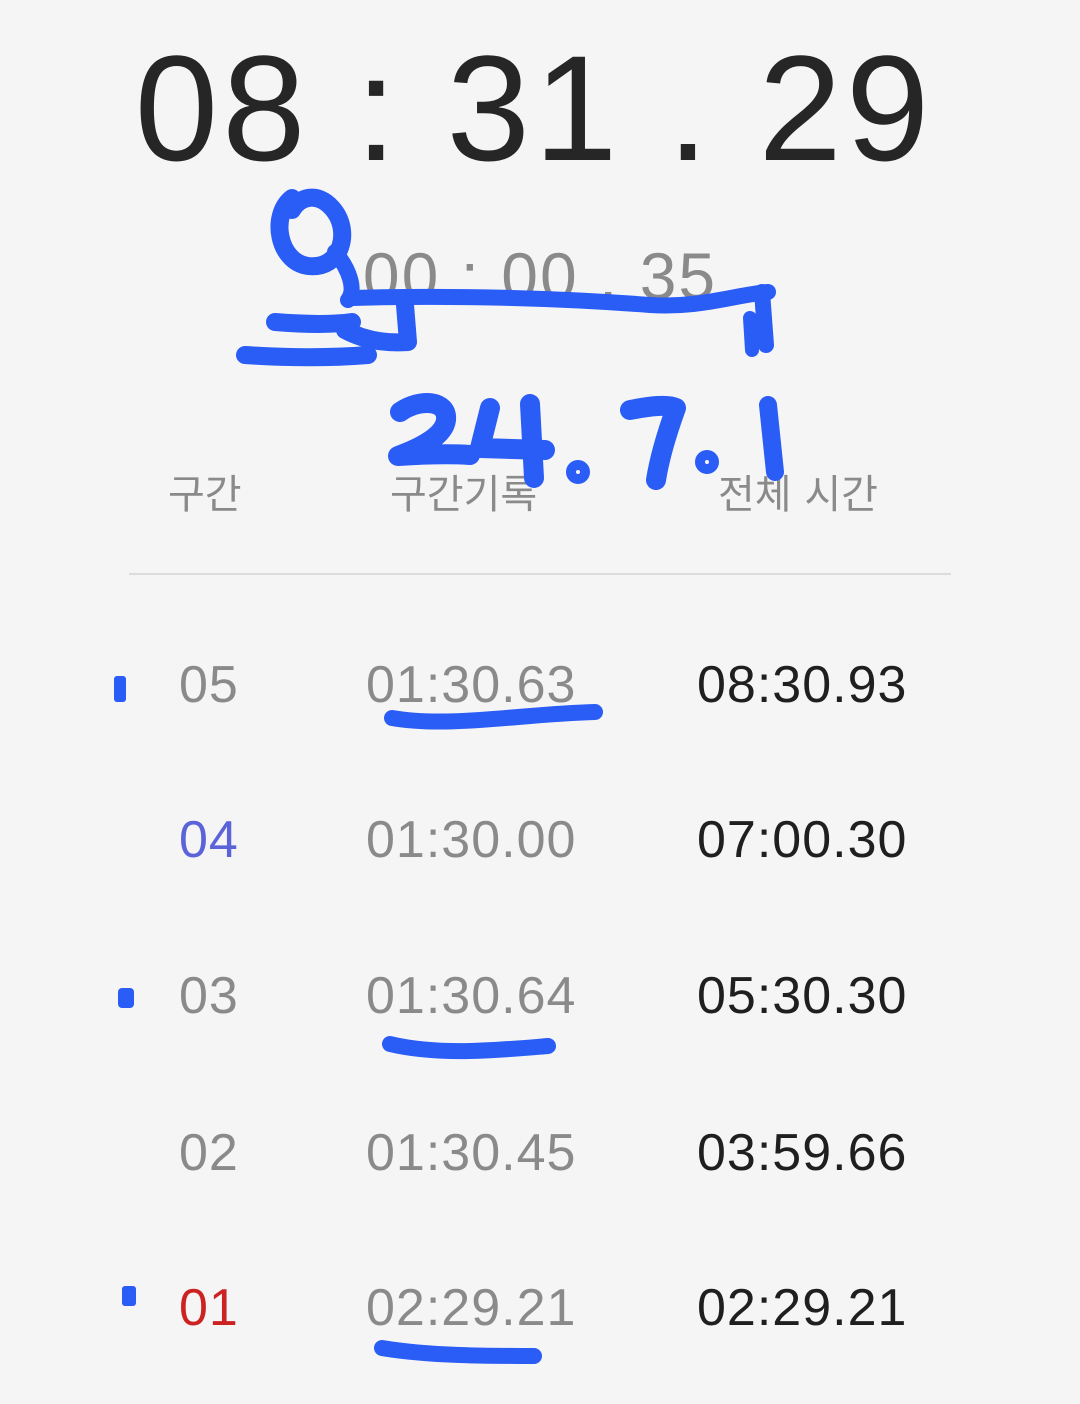 This screenshot has height=1404, width=1080. I want to click on current-lap-time: 00 : 00 . 35, so click(540, 276).